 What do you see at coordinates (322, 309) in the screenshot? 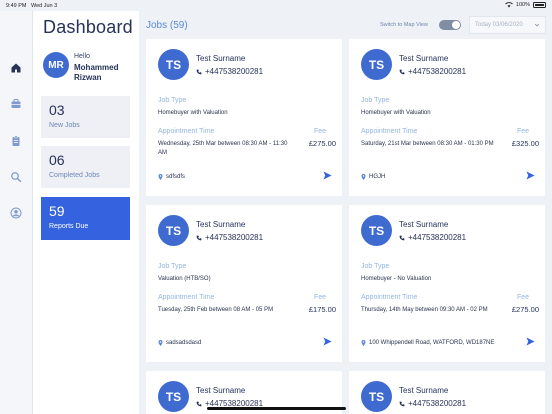
I see `fee-value: £175.00` at bounding box center [322, 309].